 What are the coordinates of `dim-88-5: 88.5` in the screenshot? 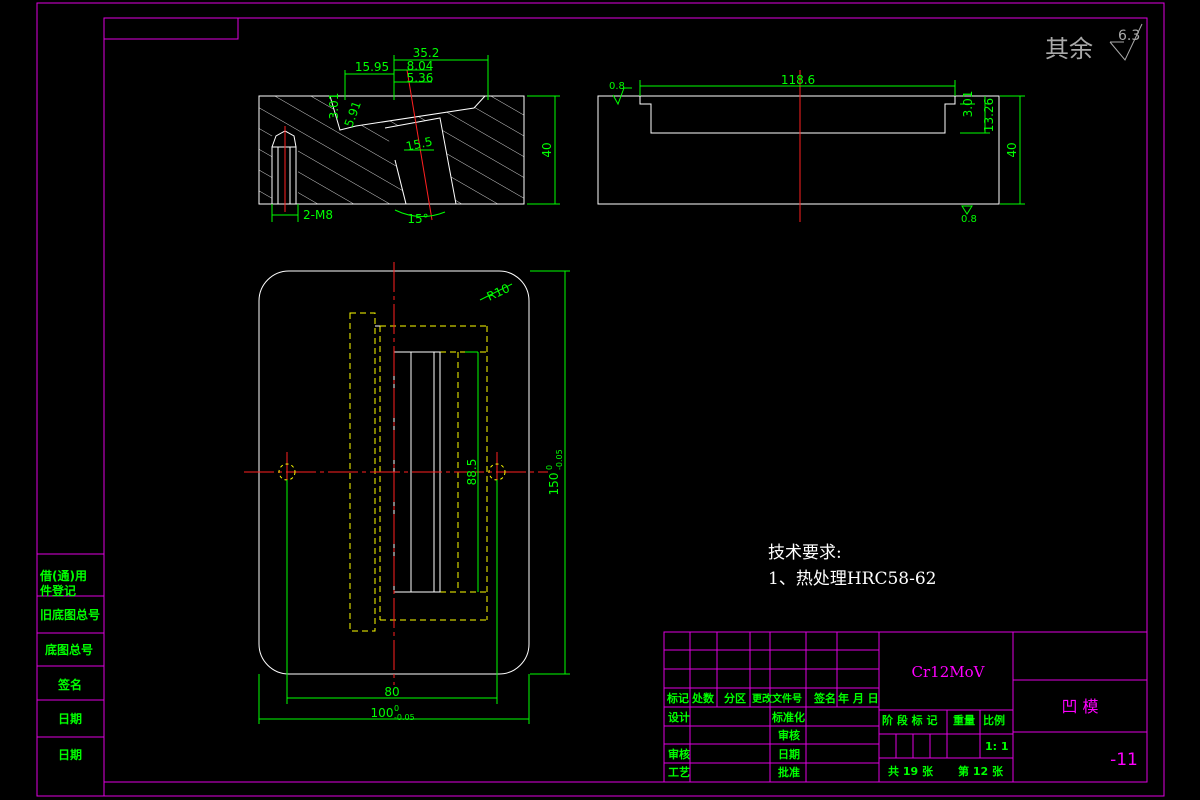 It's located at (472, 472).